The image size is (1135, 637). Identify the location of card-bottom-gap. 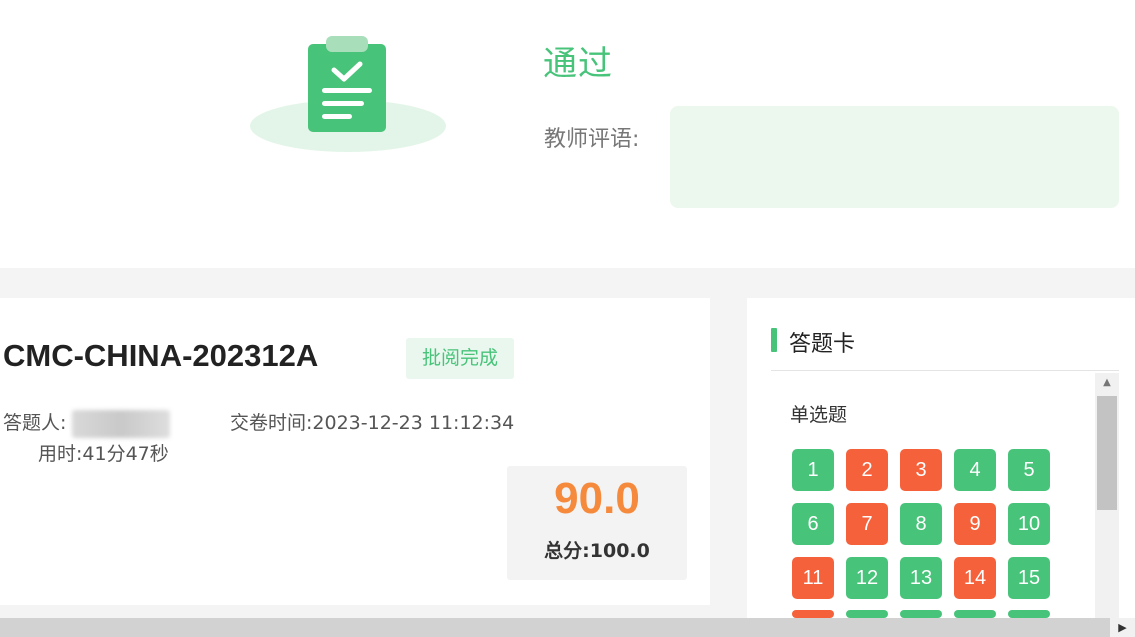
(355, 611).